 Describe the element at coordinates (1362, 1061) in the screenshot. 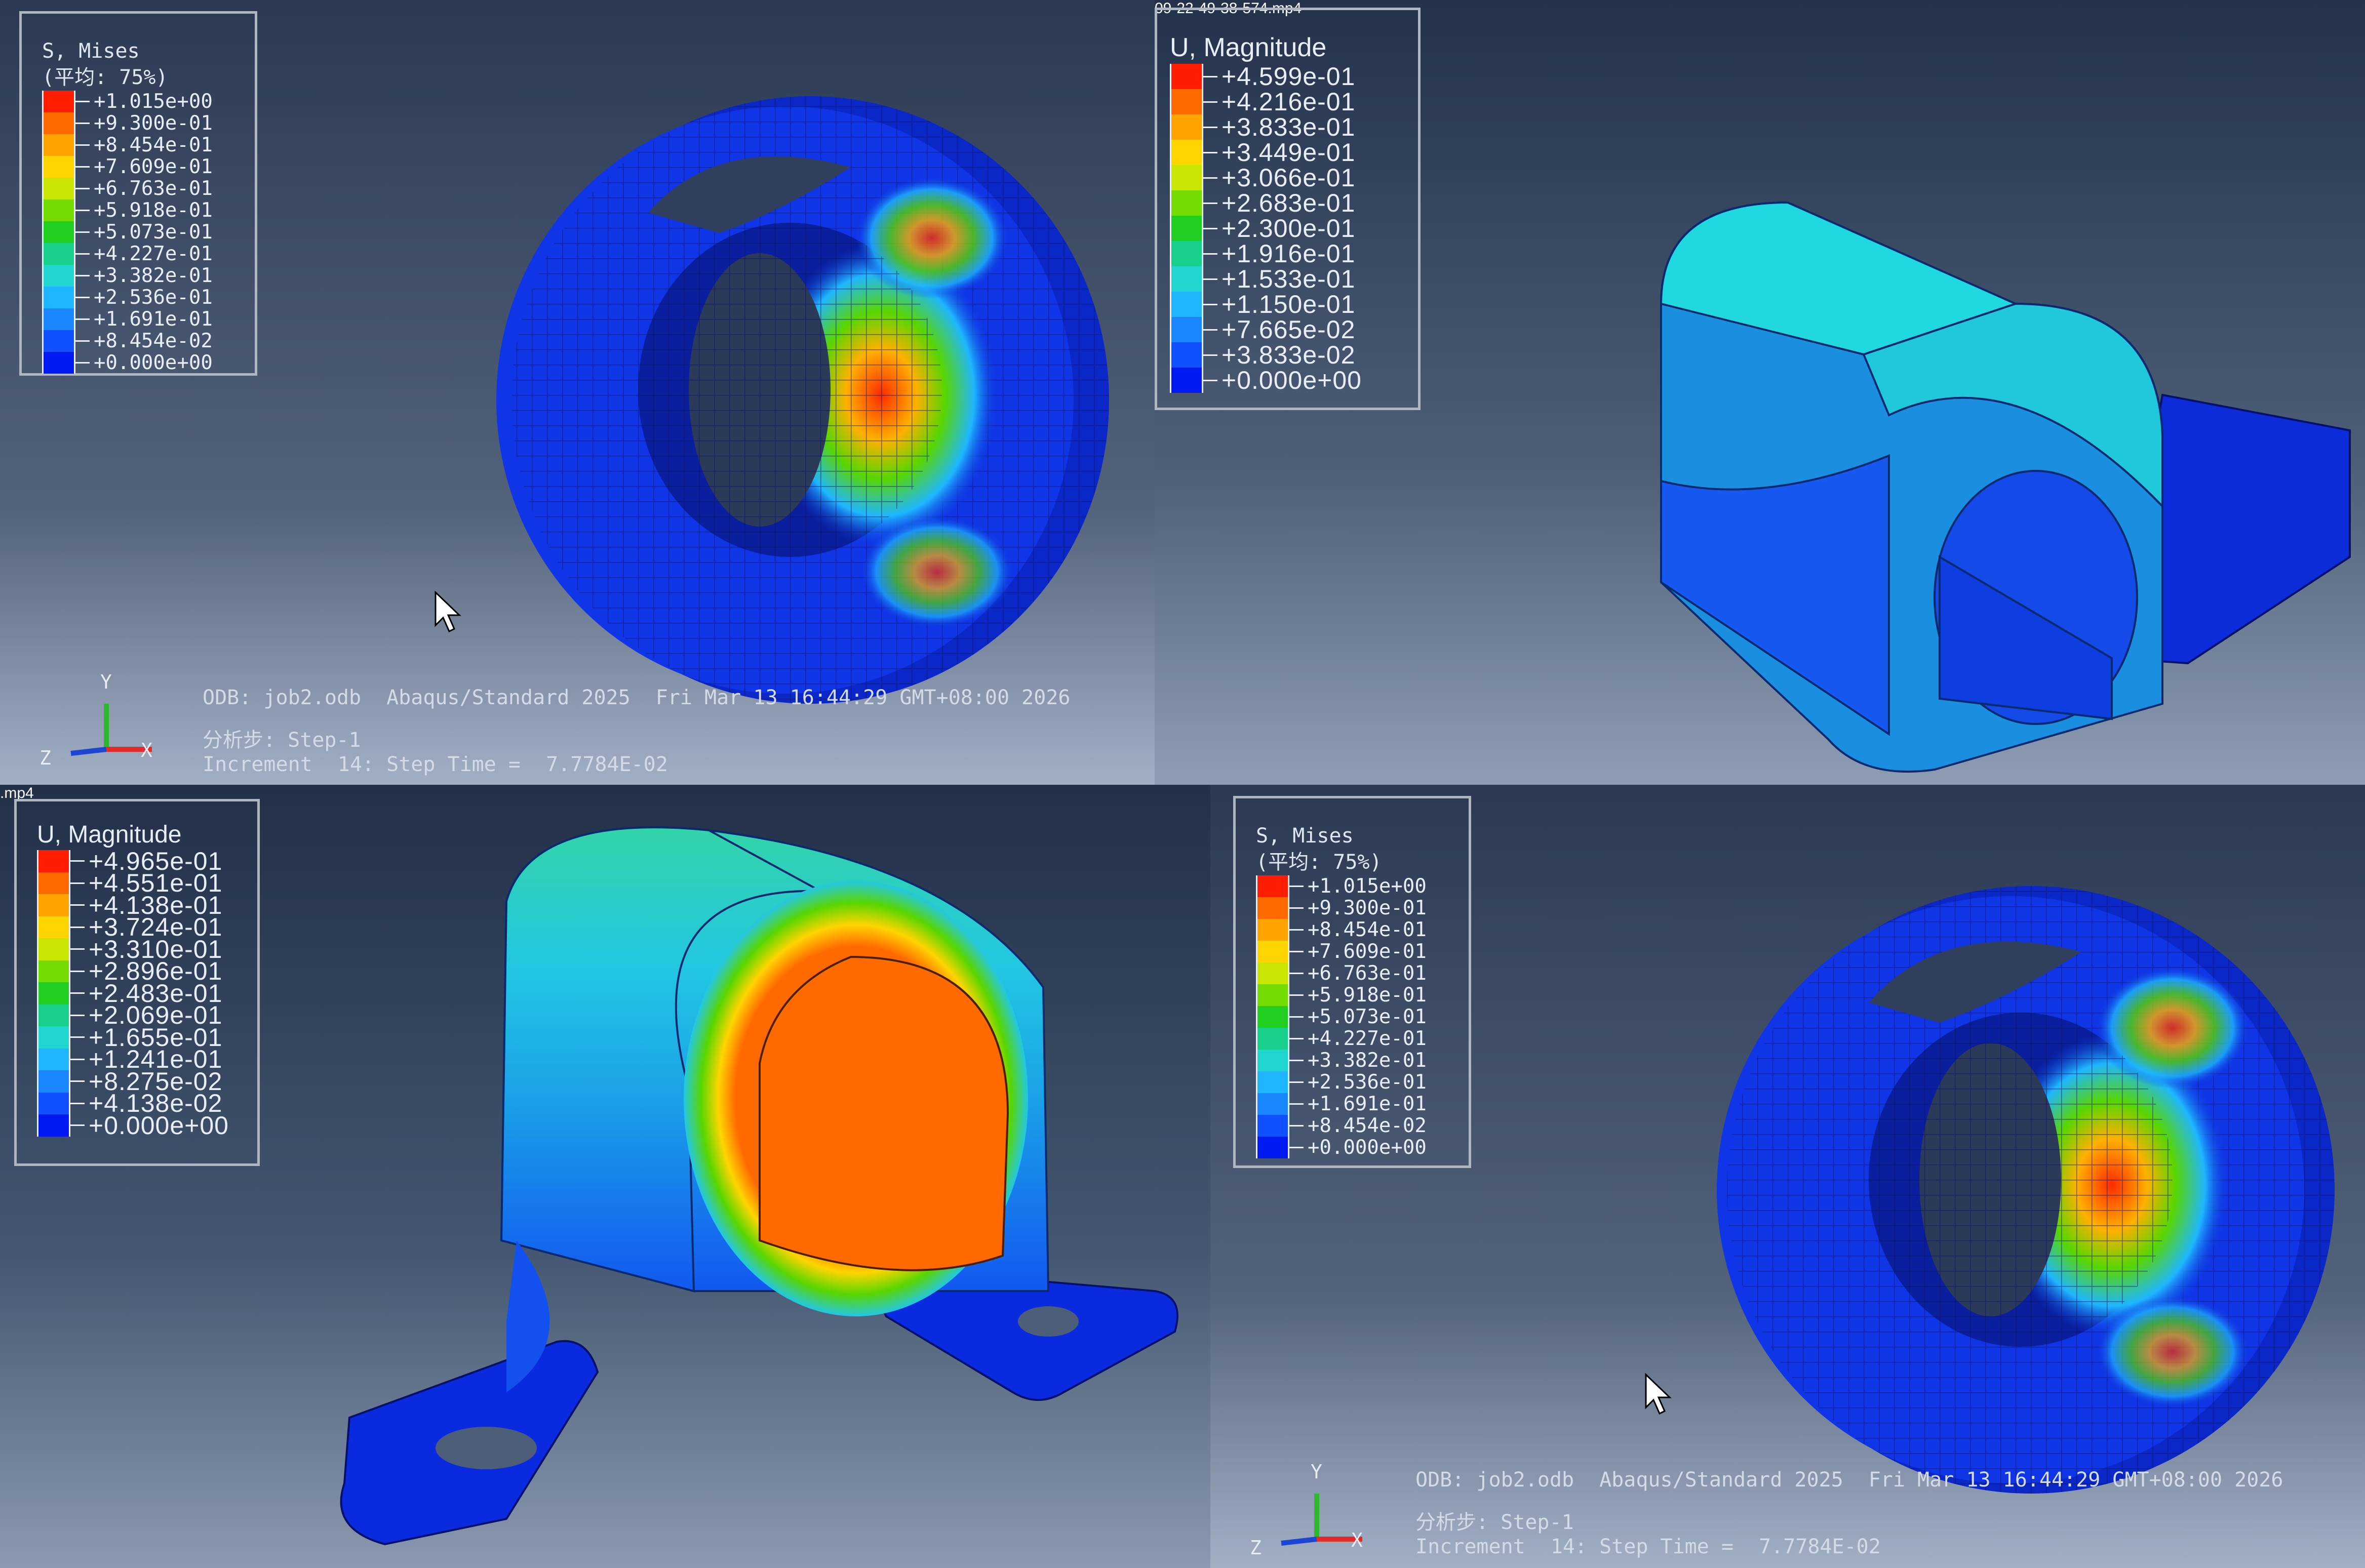

I see `legend-row: +3.382e-01` at that location.